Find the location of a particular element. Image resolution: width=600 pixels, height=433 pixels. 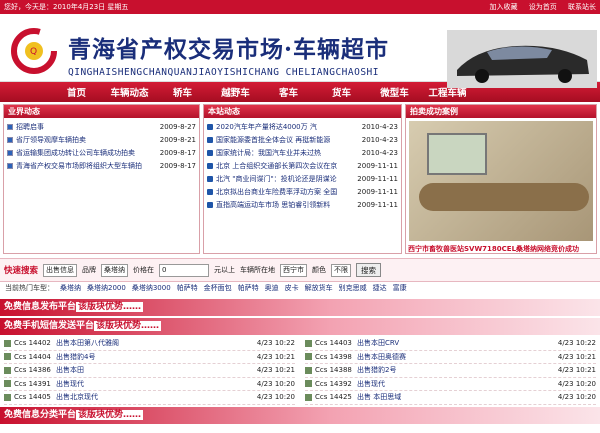

city-select: 西宁市 is located at coordinates (294, 270).